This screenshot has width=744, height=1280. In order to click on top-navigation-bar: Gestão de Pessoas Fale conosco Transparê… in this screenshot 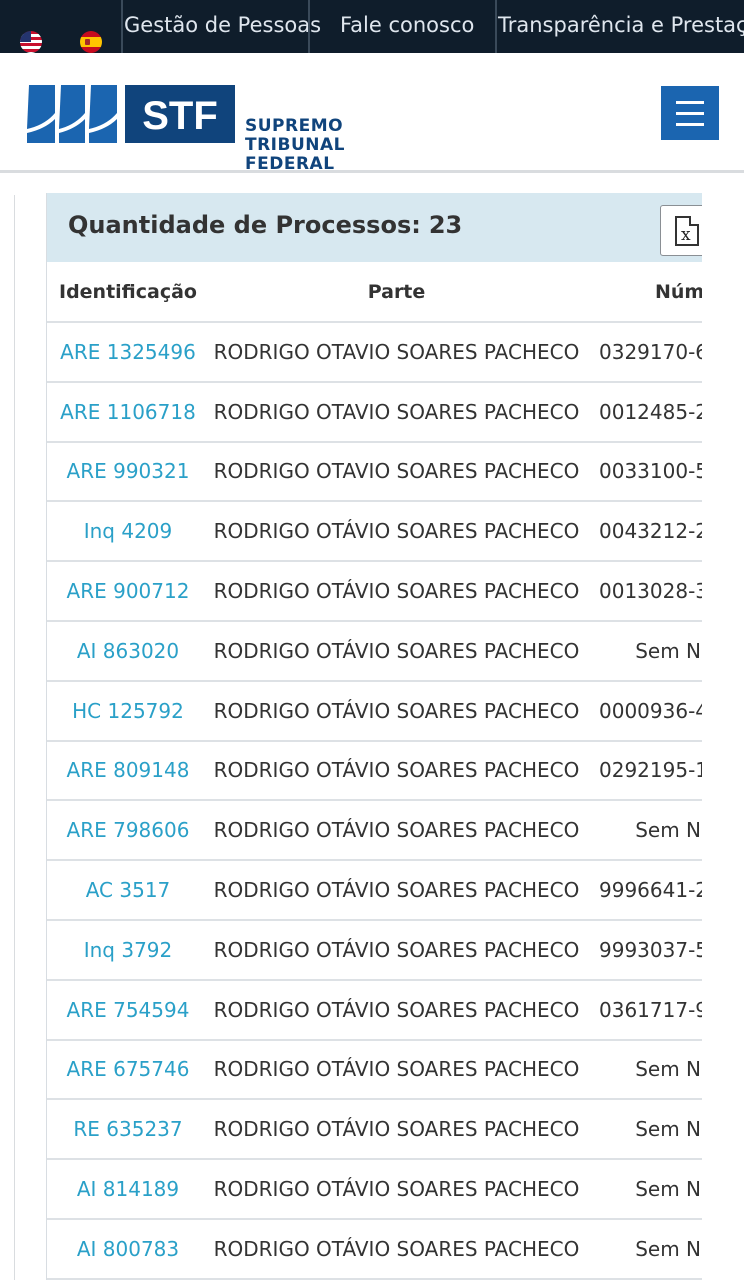, I will do `click(372, 26)`.